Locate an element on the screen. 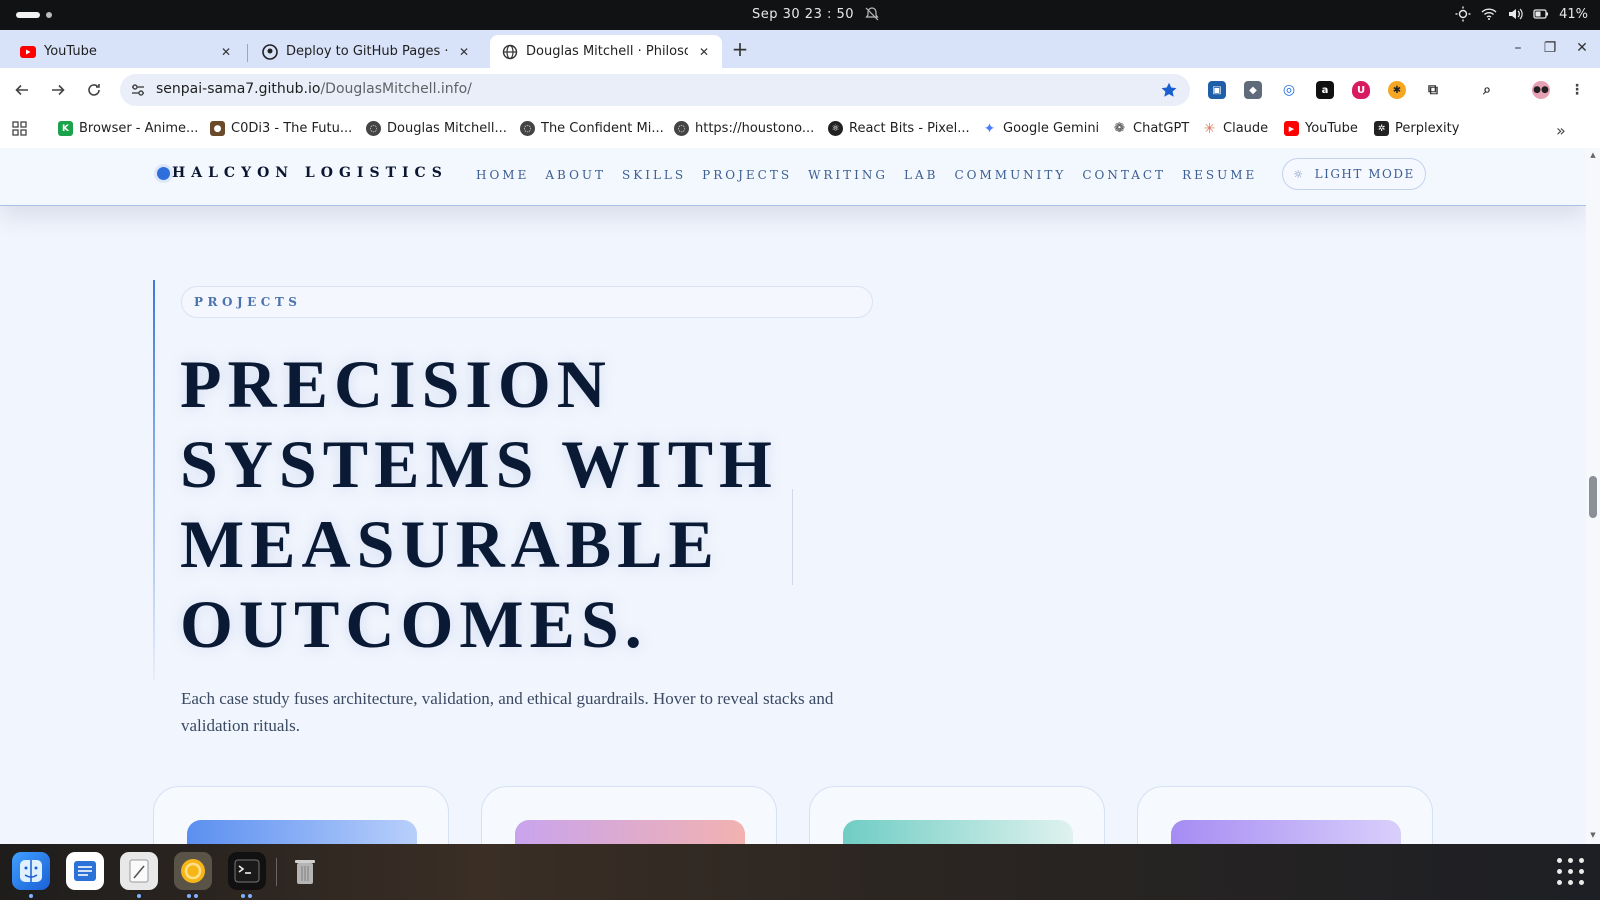 This screenshot has width=1600, height=900. bookmark-item: ✦ Google Gemini is located at coordinates (1041, 129).